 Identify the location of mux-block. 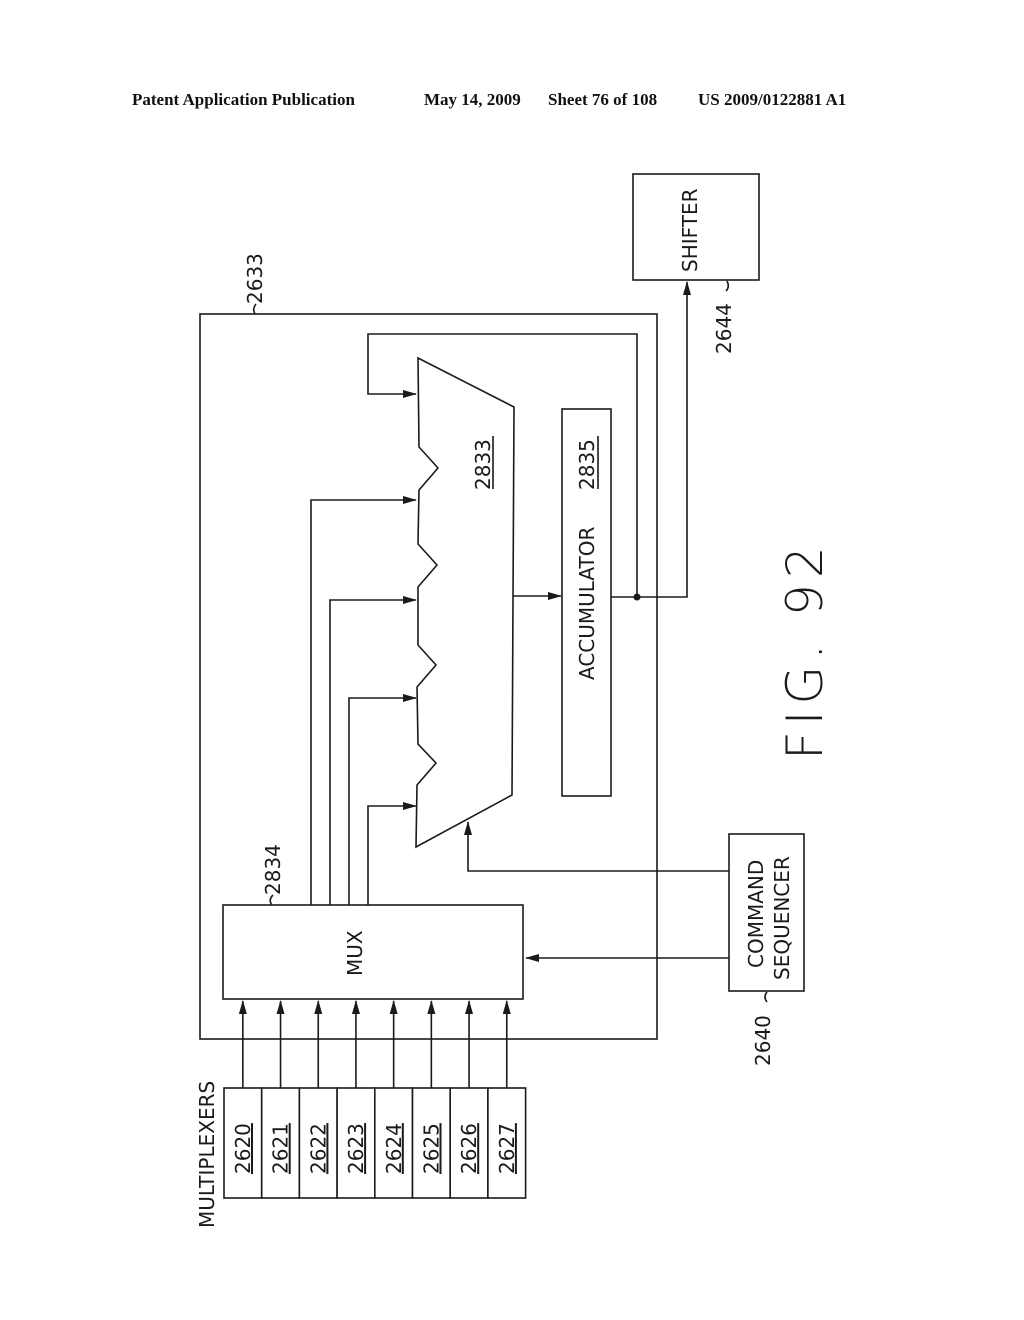
(373, 952).